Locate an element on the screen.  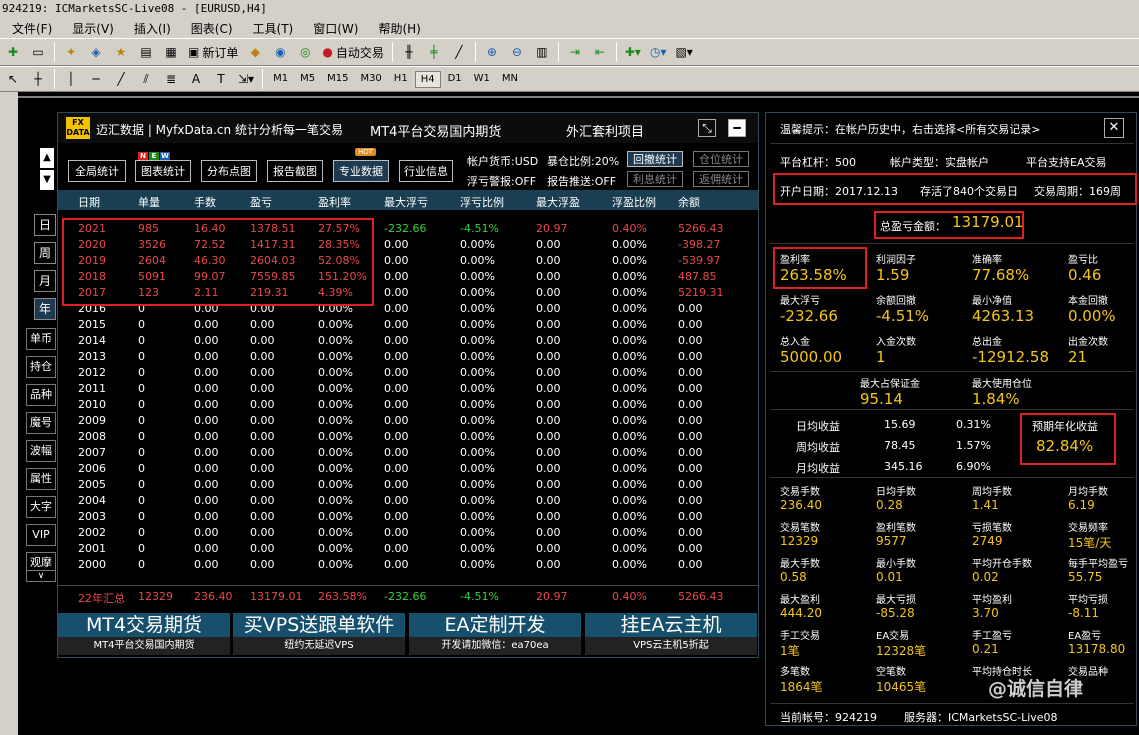
fibonacci-icon: ≣ is located at coordinates (171, 79).